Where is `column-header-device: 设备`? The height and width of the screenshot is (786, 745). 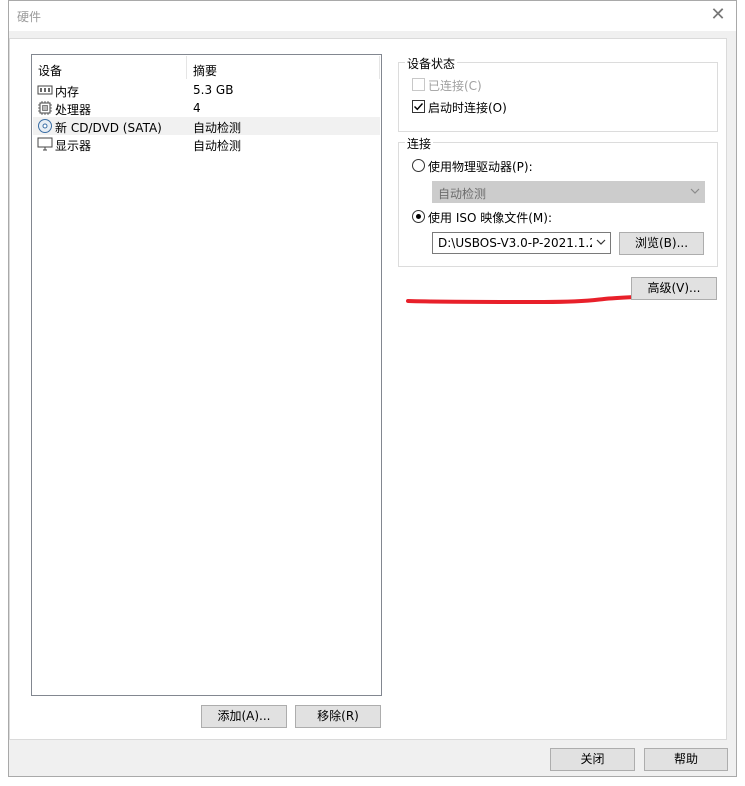 column-header-device: 设备 is located at coordinates (50, 70).